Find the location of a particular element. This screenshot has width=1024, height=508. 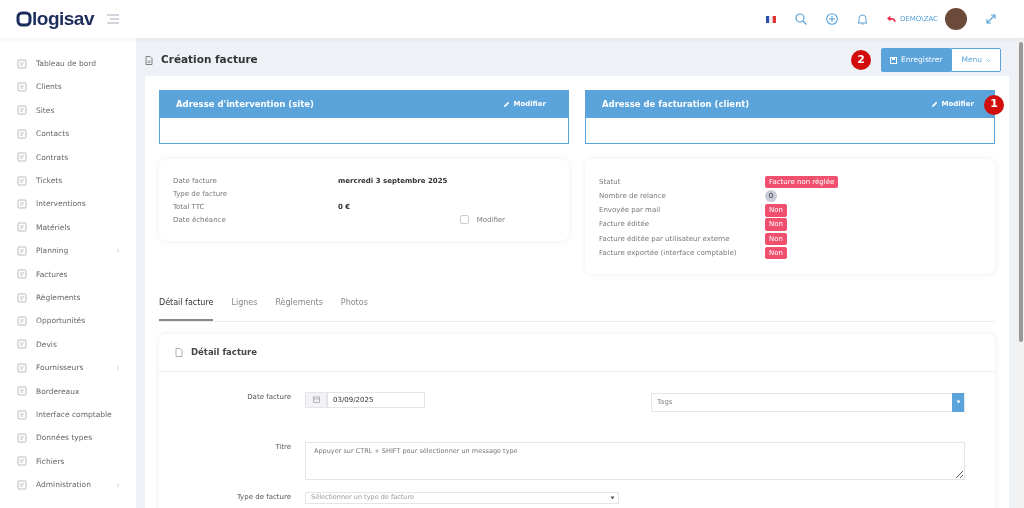

card-title: Adresse d'intervention (site) is located at coordinates (245, 104).